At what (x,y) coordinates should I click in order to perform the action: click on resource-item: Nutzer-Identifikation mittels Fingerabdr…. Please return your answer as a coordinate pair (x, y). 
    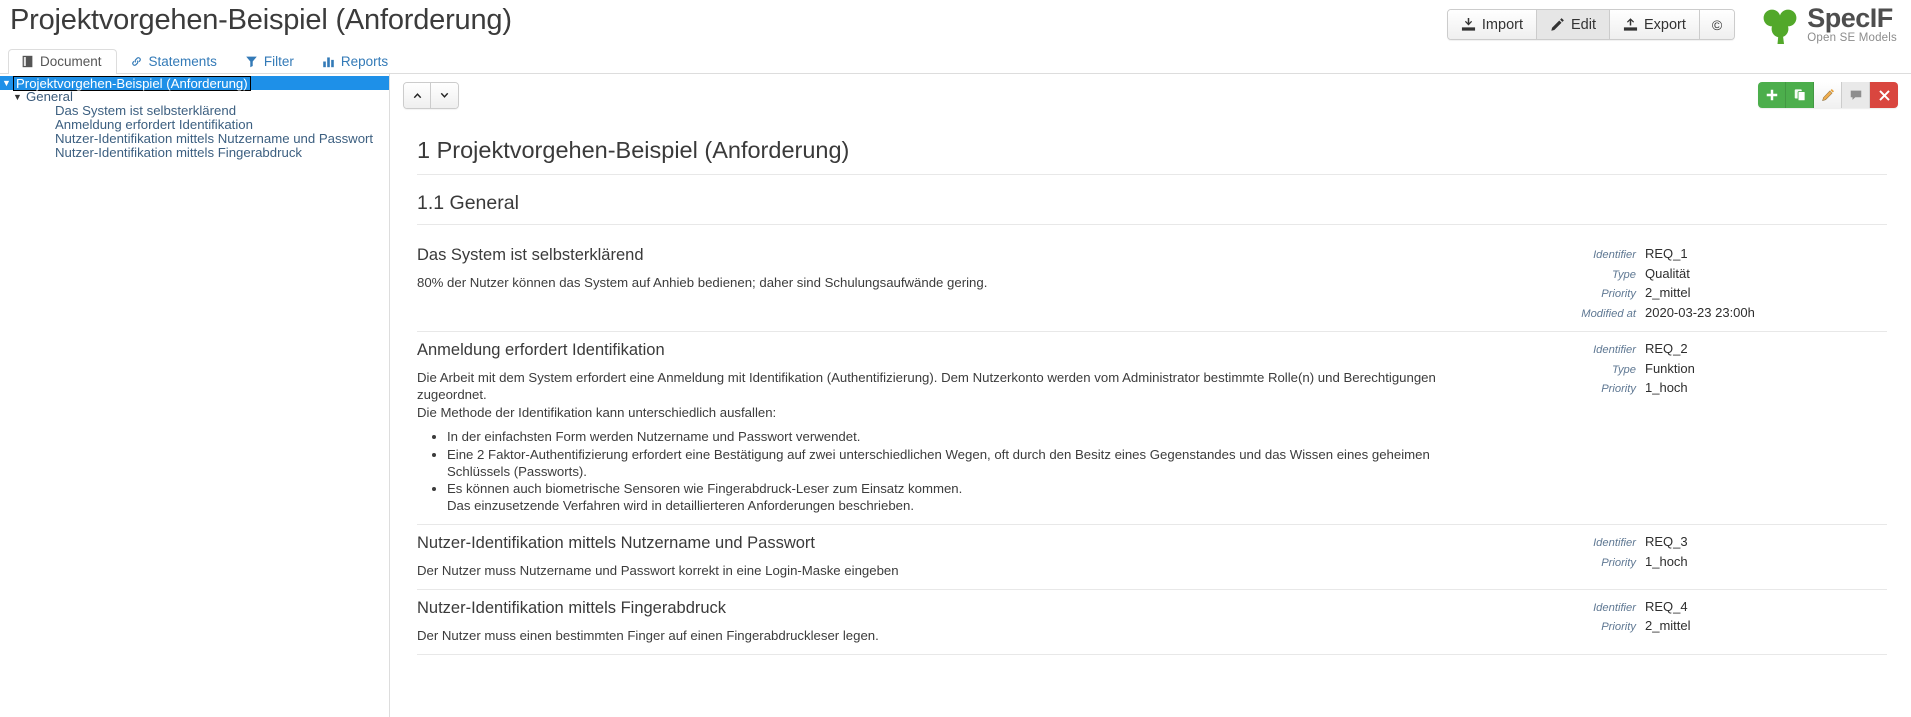
    Looking at the image, I should click on (1152, 622).